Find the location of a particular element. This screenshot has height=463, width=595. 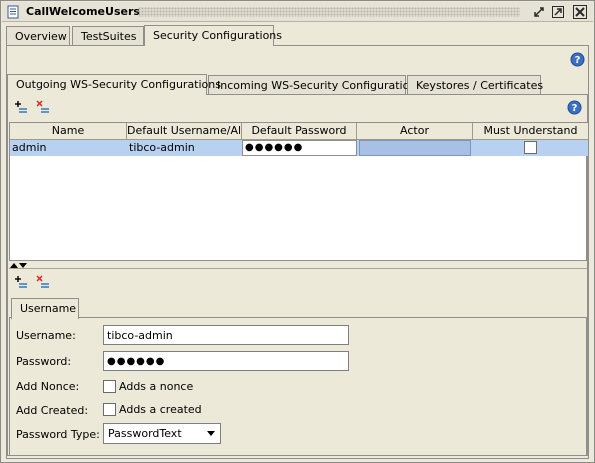

title-grip is located at coordinates (329, 12).